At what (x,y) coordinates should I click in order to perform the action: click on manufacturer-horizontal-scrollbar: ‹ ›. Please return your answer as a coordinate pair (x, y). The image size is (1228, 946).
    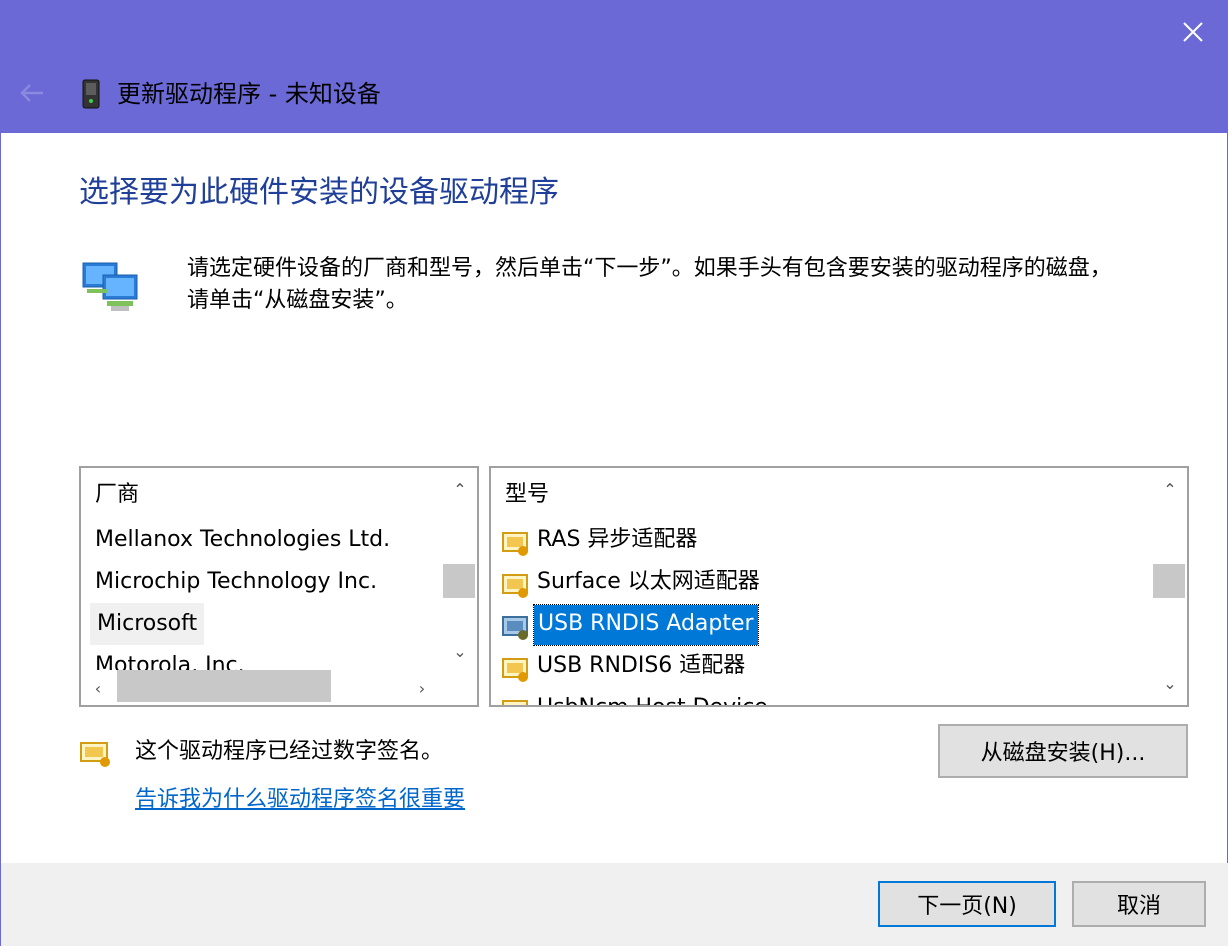
    Looking at the image, I should click on (279, 687).